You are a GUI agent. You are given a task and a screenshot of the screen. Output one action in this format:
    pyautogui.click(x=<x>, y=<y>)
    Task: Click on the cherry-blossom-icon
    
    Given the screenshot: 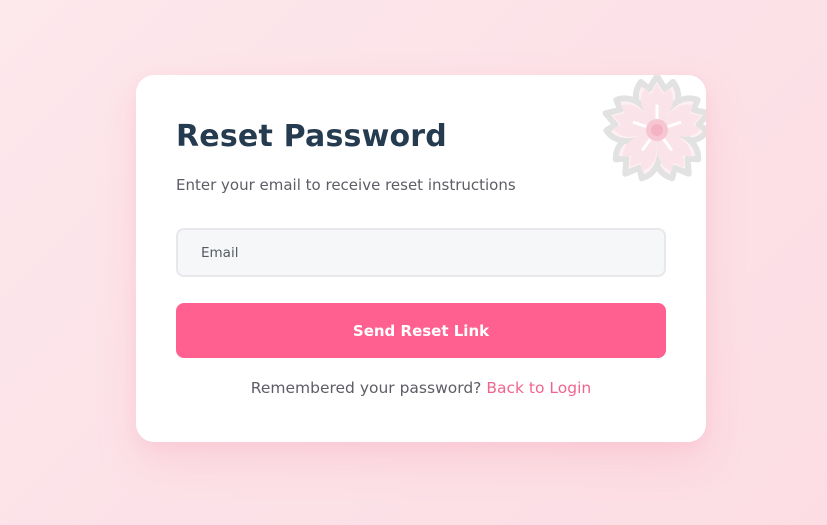 What is the action you would take?
    pyautogui.click(x=649, y=135)
    